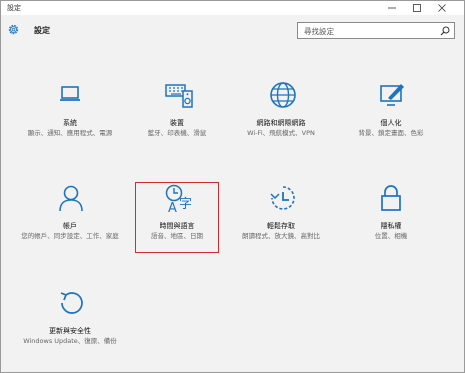 The width and height of the screenshot is (465, 373). I want to click on tile-label: 裝置, so click(177, 123).